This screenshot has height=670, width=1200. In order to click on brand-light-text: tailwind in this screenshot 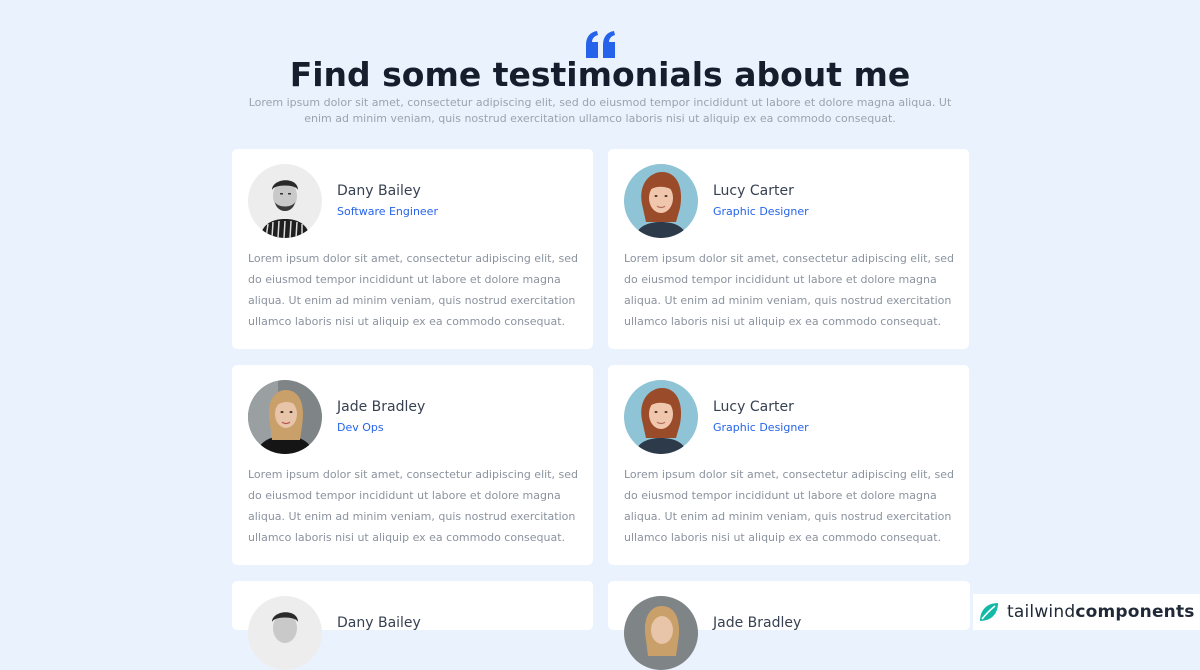, I will do `click(1041, 612)`.